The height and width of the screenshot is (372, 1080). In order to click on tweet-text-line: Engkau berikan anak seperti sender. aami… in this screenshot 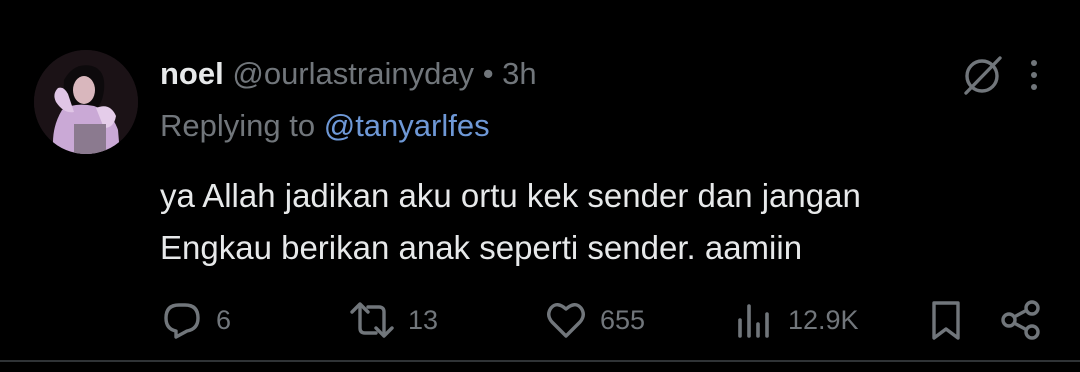, I will do `click(481, 247)`.